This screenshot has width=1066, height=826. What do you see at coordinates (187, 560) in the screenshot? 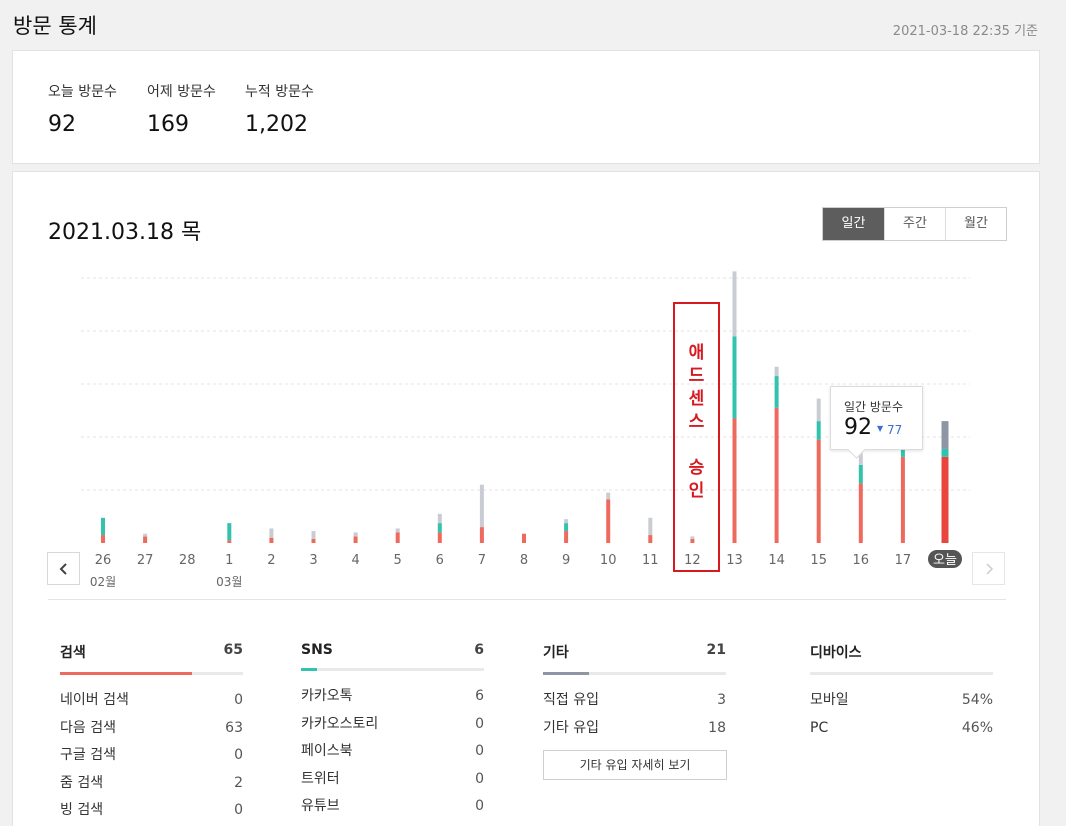
I see `x-tick-label: 28` at bounding box center [187, 560].